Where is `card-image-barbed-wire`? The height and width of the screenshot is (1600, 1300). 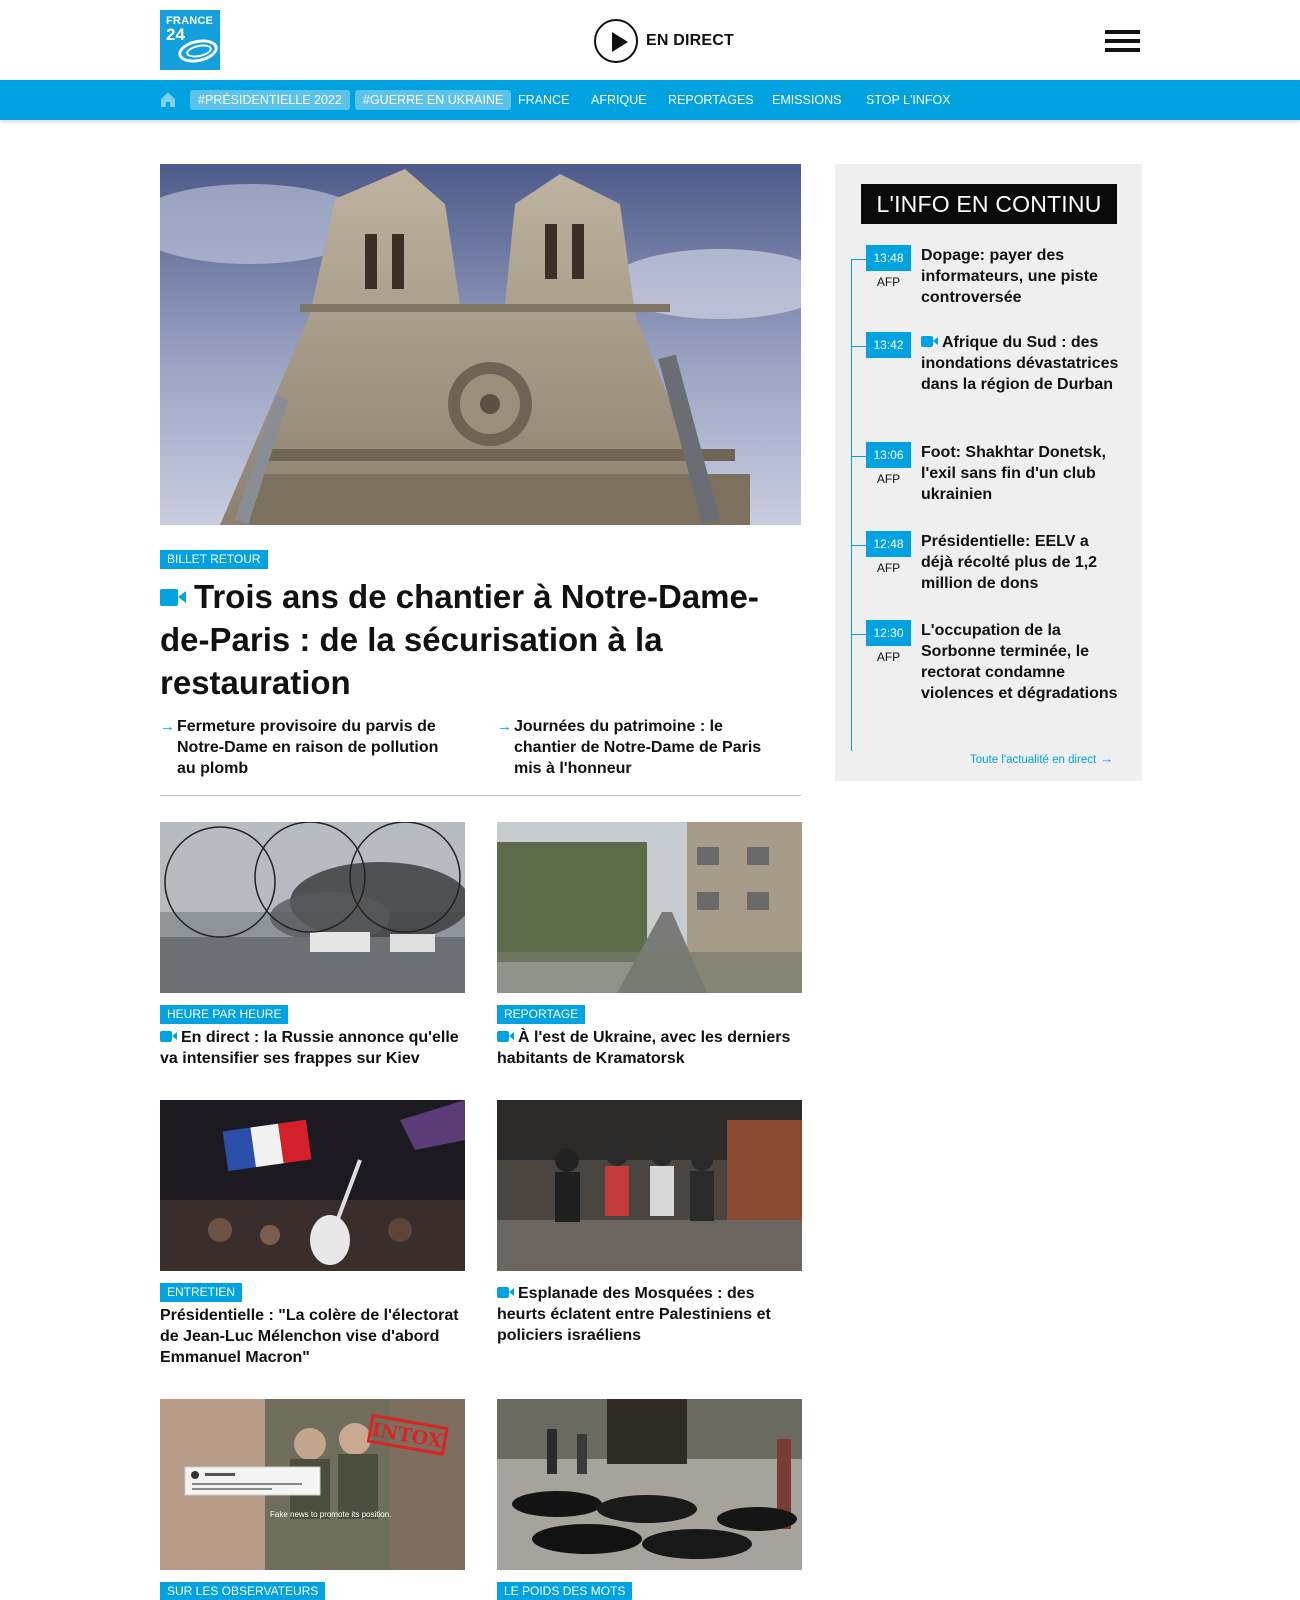
card-image-barbed-wire is located at coordinates (312, 907).